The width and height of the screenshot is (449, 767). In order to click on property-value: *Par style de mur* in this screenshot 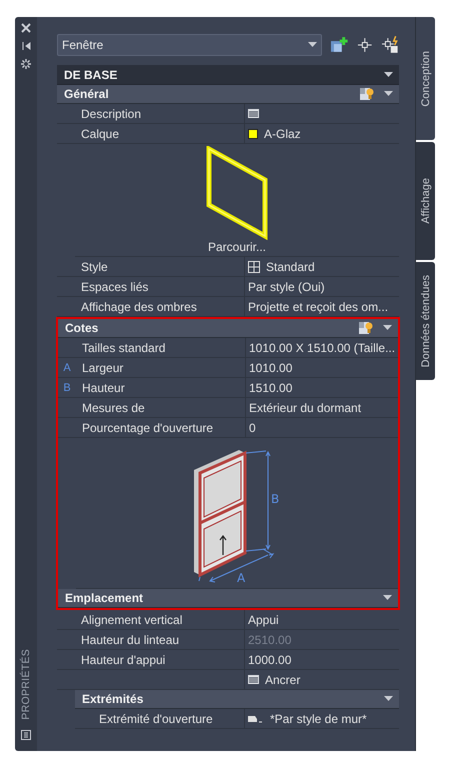, I will do `click(318, 719)`.